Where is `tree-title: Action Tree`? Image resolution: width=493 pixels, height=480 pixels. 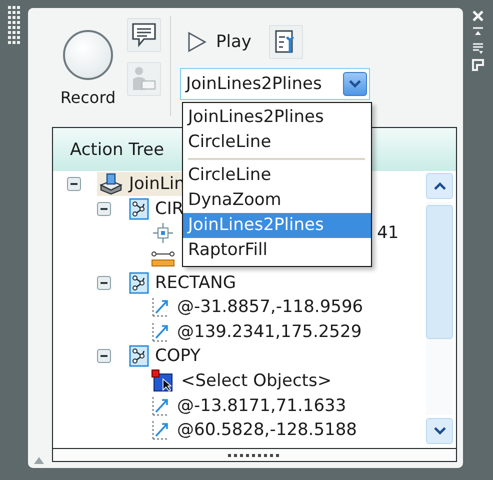 tree-title: Action Tree is located at coordinates (117, 150).